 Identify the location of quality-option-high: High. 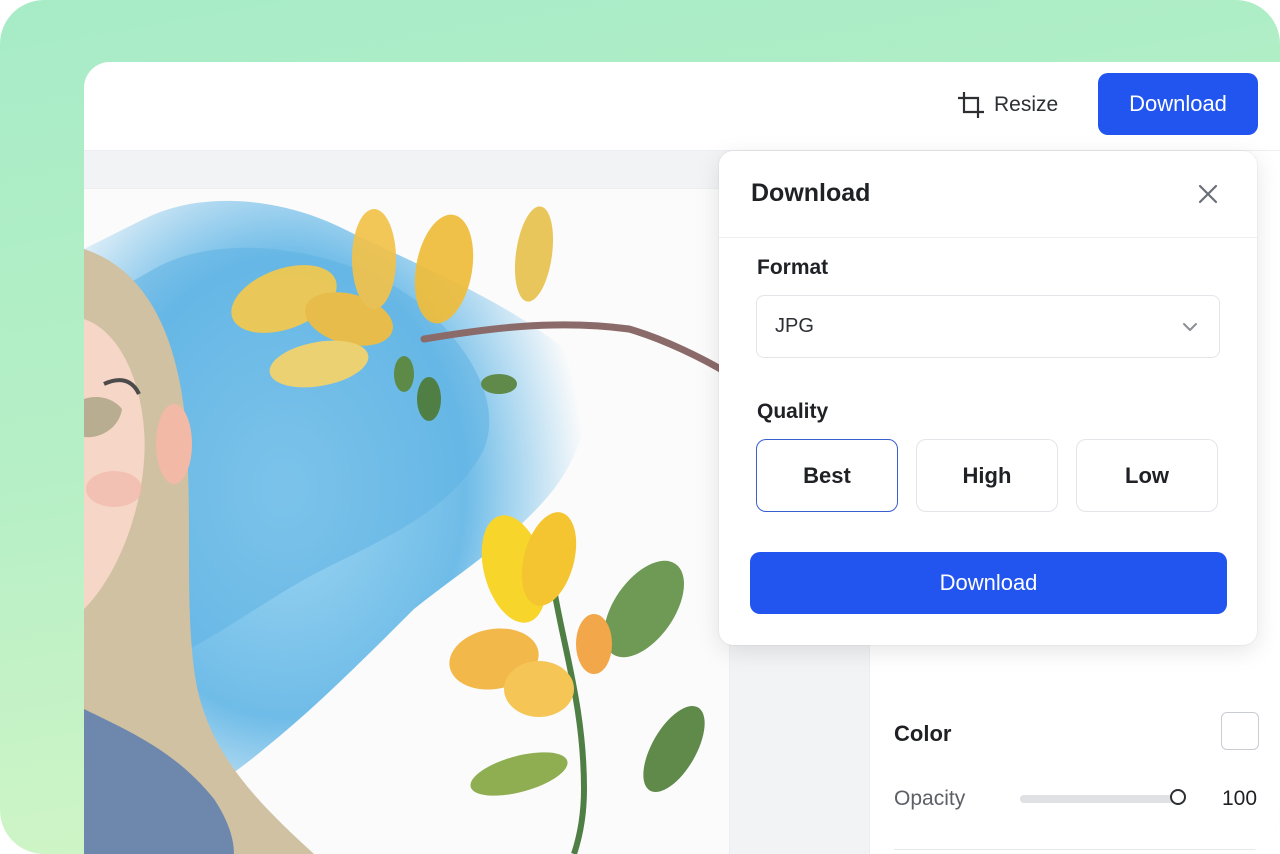
(987, 475).